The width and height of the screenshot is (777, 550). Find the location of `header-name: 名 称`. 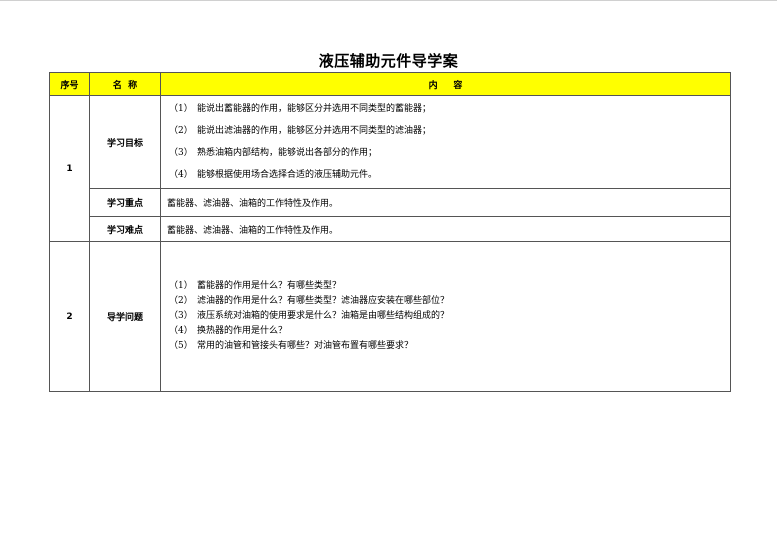

header-name: 名 称 is located at coordinates (125, 84).